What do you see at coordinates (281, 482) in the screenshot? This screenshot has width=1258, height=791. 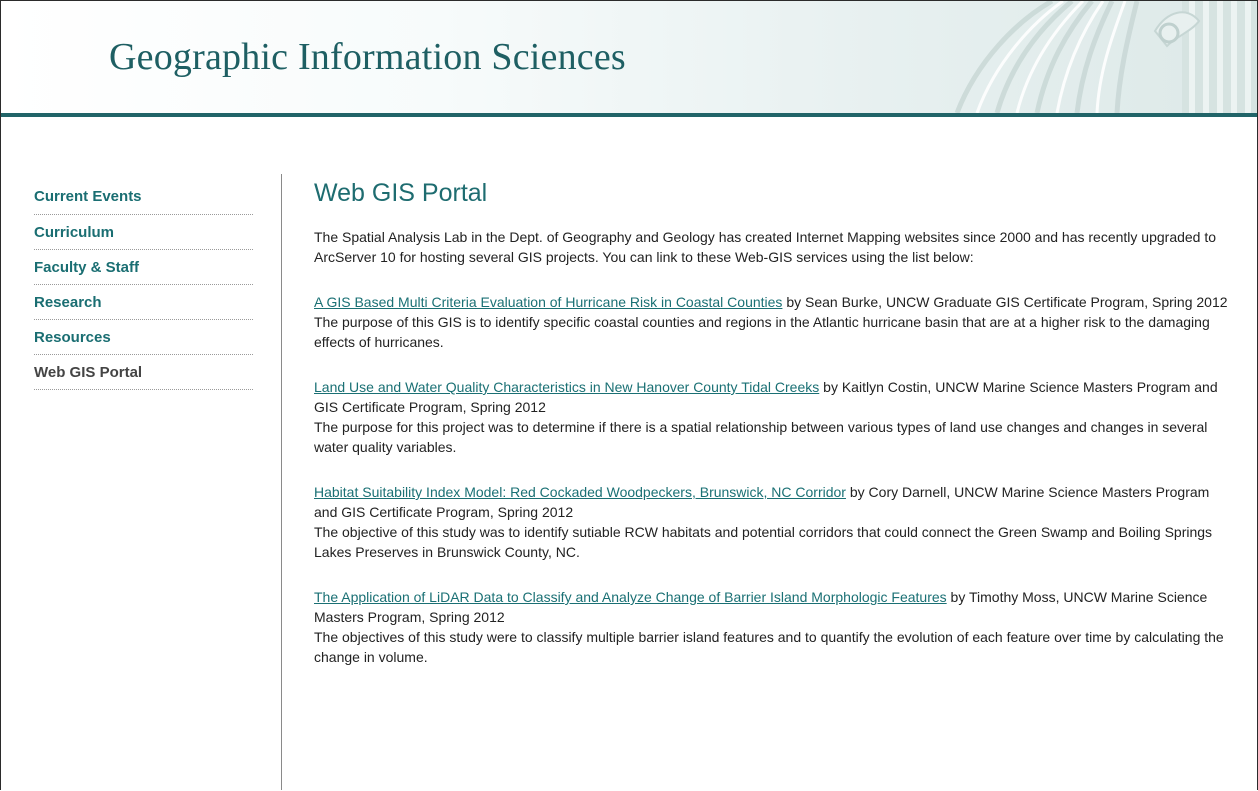 I see `column-divider` at bounding box center [281, 482].